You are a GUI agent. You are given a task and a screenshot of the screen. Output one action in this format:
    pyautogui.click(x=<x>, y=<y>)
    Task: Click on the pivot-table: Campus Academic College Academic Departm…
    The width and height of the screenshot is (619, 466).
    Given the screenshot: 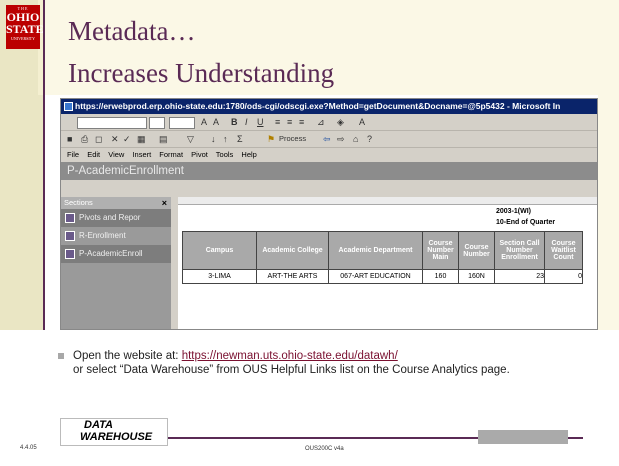 What is the action you would take?
    pyautogui.click(x=382, y=257)
    